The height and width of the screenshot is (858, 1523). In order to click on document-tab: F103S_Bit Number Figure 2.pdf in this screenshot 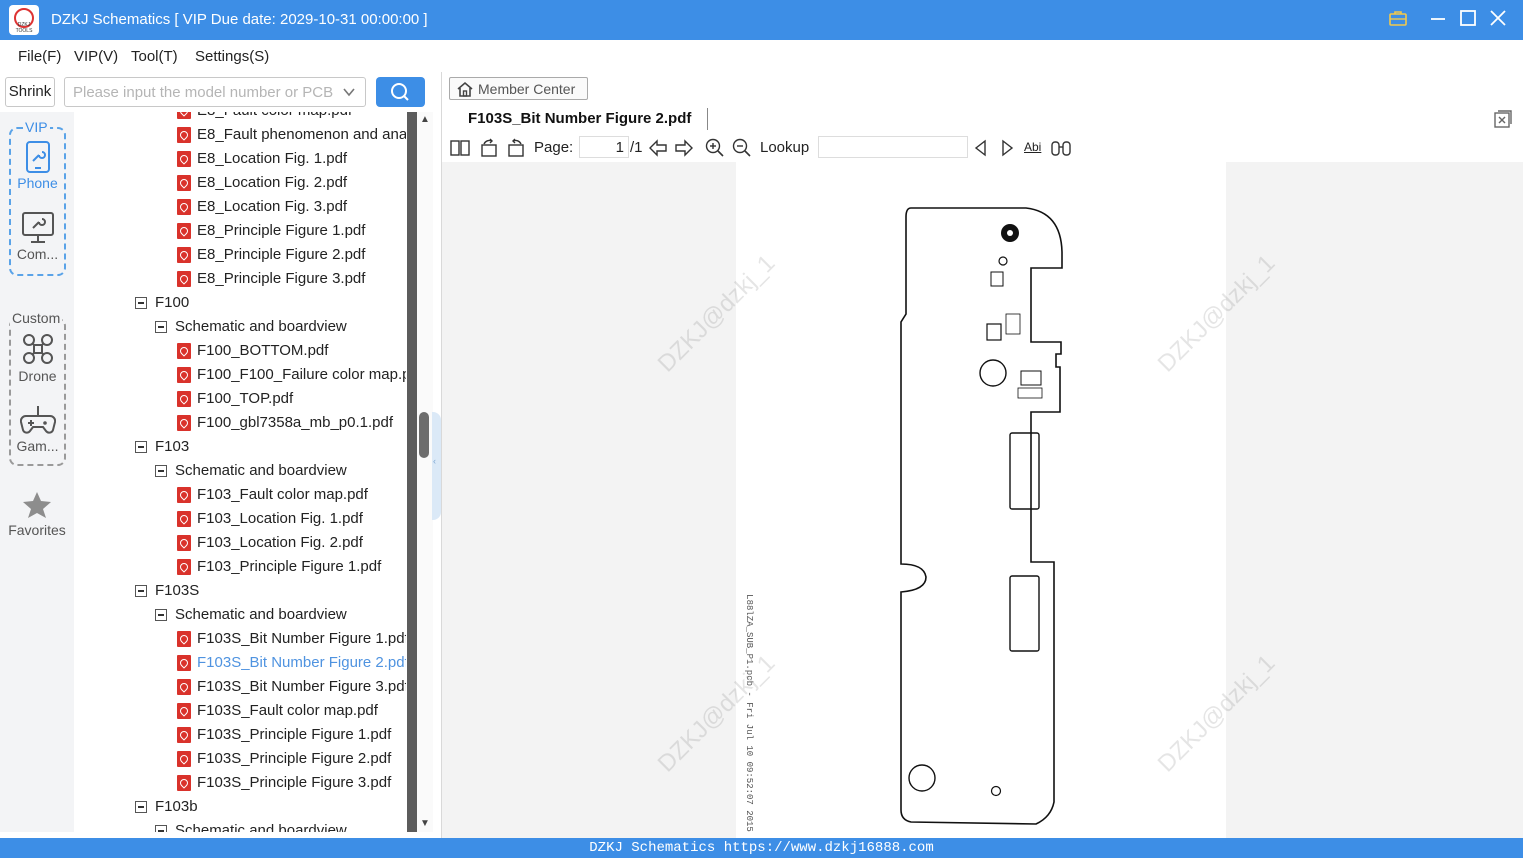, I will do `click(579, 118)`.